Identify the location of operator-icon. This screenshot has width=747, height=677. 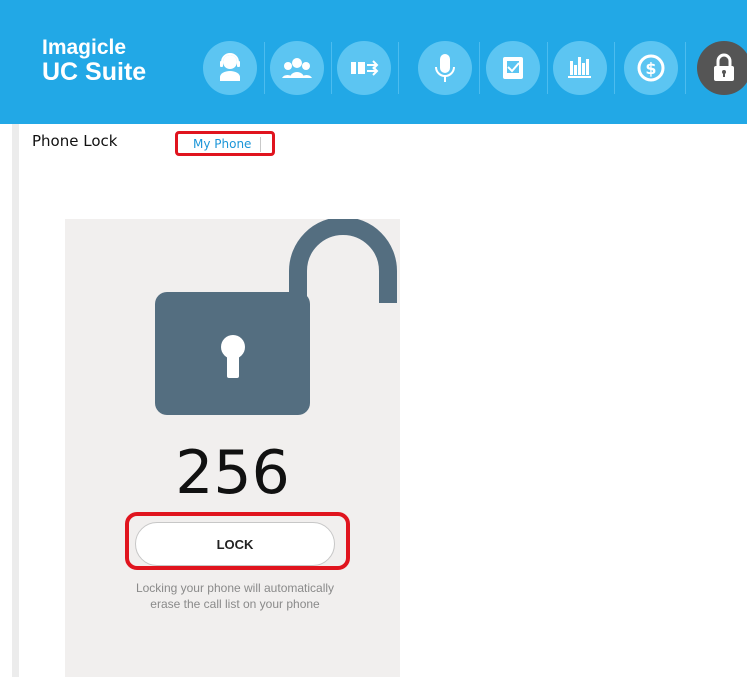
(230, 68).